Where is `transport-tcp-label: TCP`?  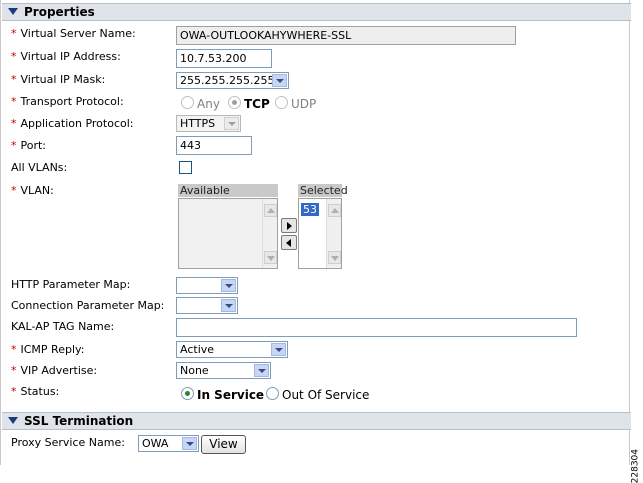 transport-tcp-label: TCP is located at coordinates (257, 104).